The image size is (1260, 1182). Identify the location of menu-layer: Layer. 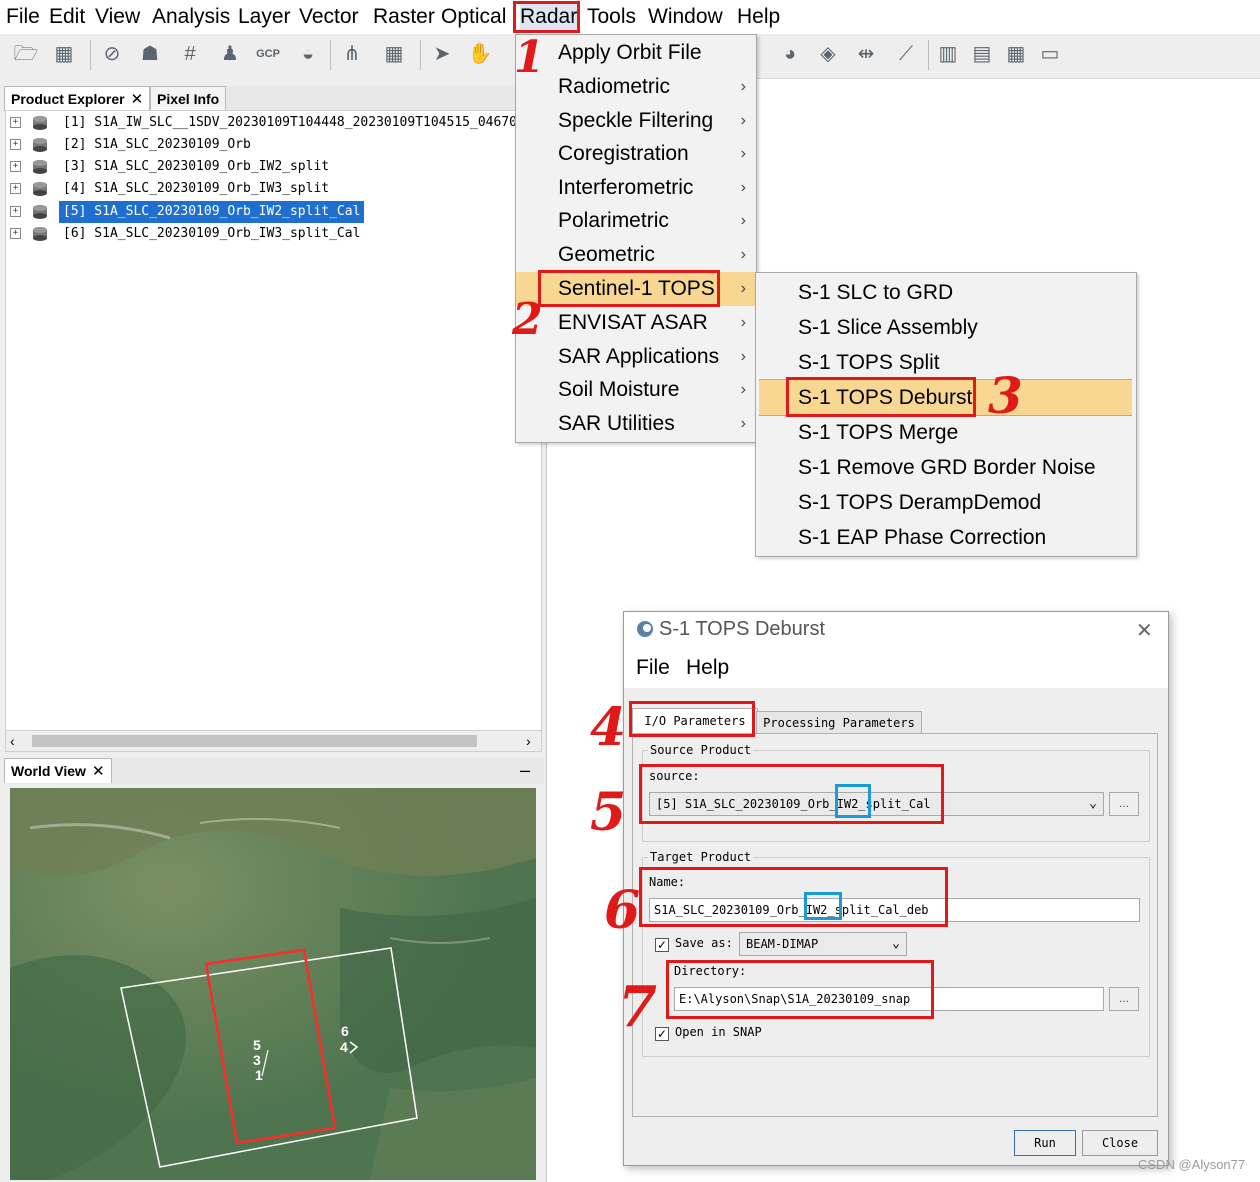
(264, 17).